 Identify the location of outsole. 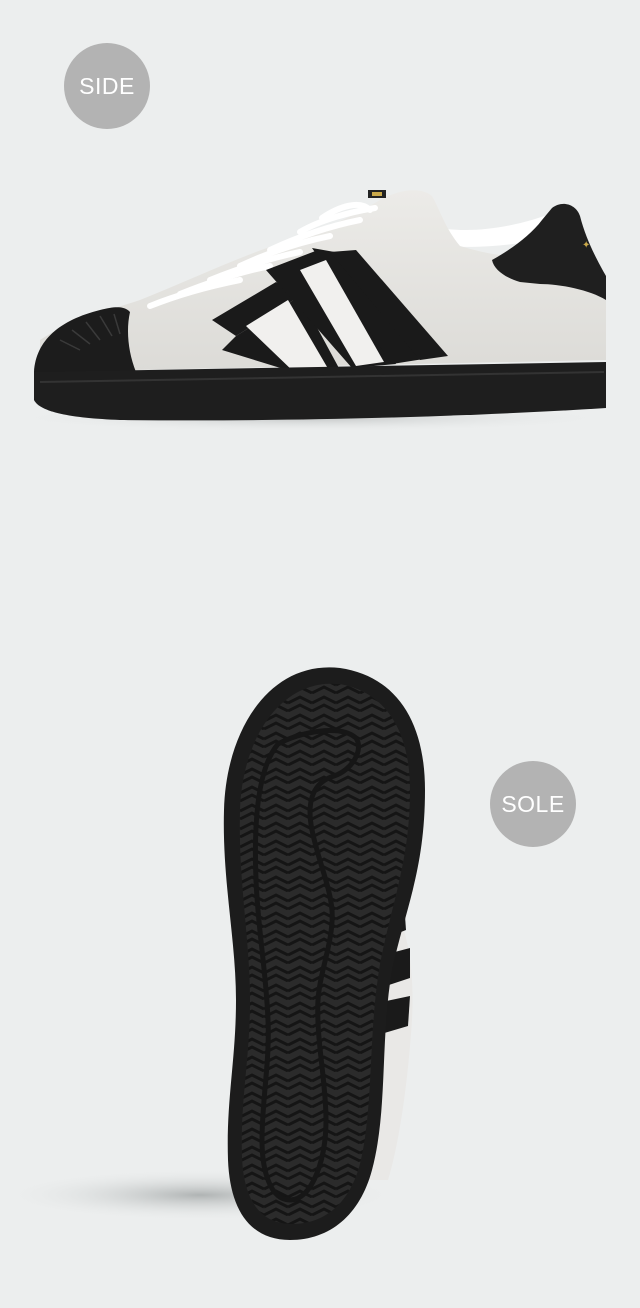
(320, 391).